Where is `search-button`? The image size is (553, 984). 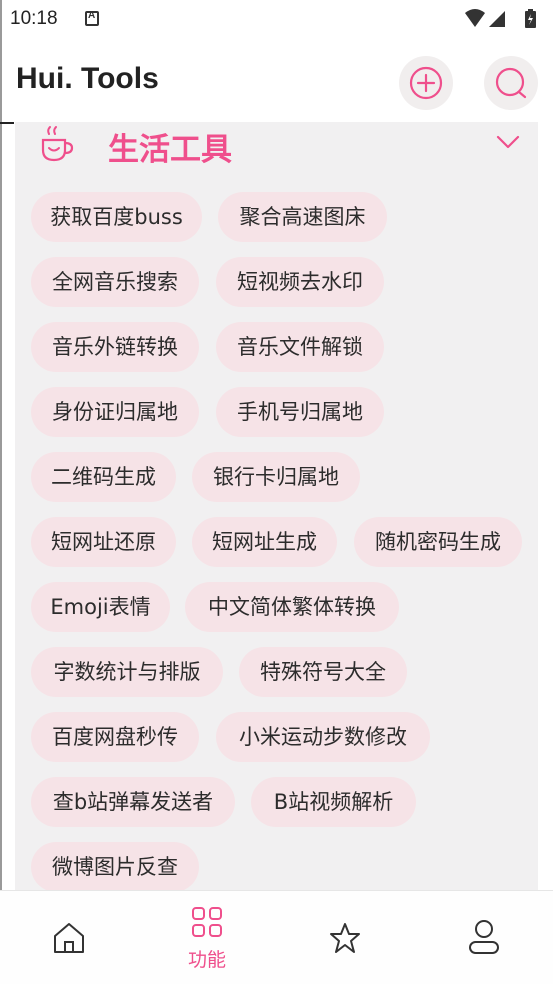 search-button is located at coordinates (511, 83).